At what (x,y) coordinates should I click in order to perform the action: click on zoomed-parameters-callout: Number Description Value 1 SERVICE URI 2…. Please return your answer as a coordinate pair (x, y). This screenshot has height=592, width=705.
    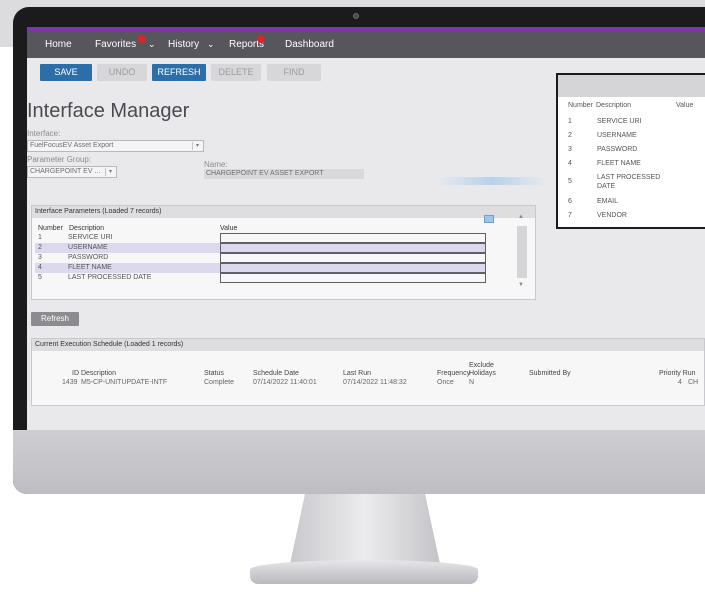
    Looking at the image, I should click on (630, 151).